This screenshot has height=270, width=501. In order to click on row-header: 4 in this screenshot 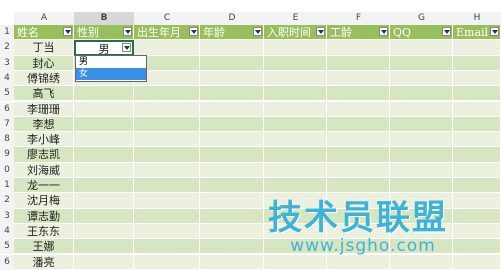, I will do `click(7, 78)`.